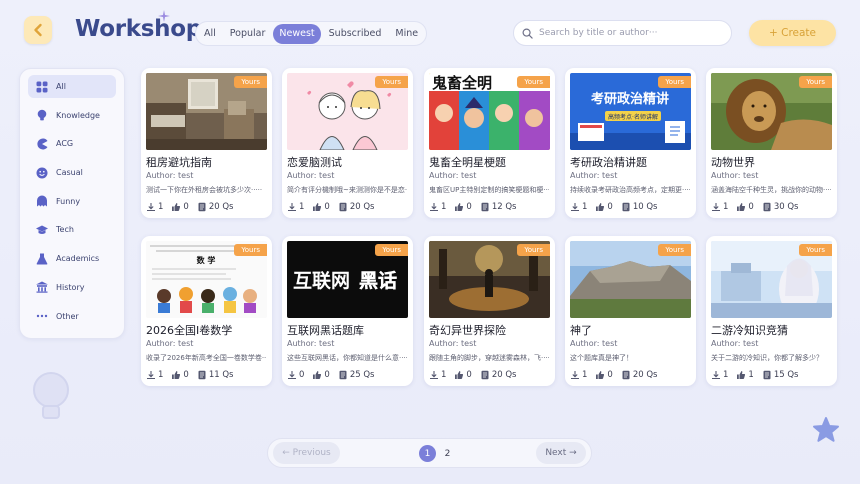 Image resolution: width=860 pixels, height=484 pixels. I want to click on sidebar-item-knowledge: Knowledge, so click(72, 115).